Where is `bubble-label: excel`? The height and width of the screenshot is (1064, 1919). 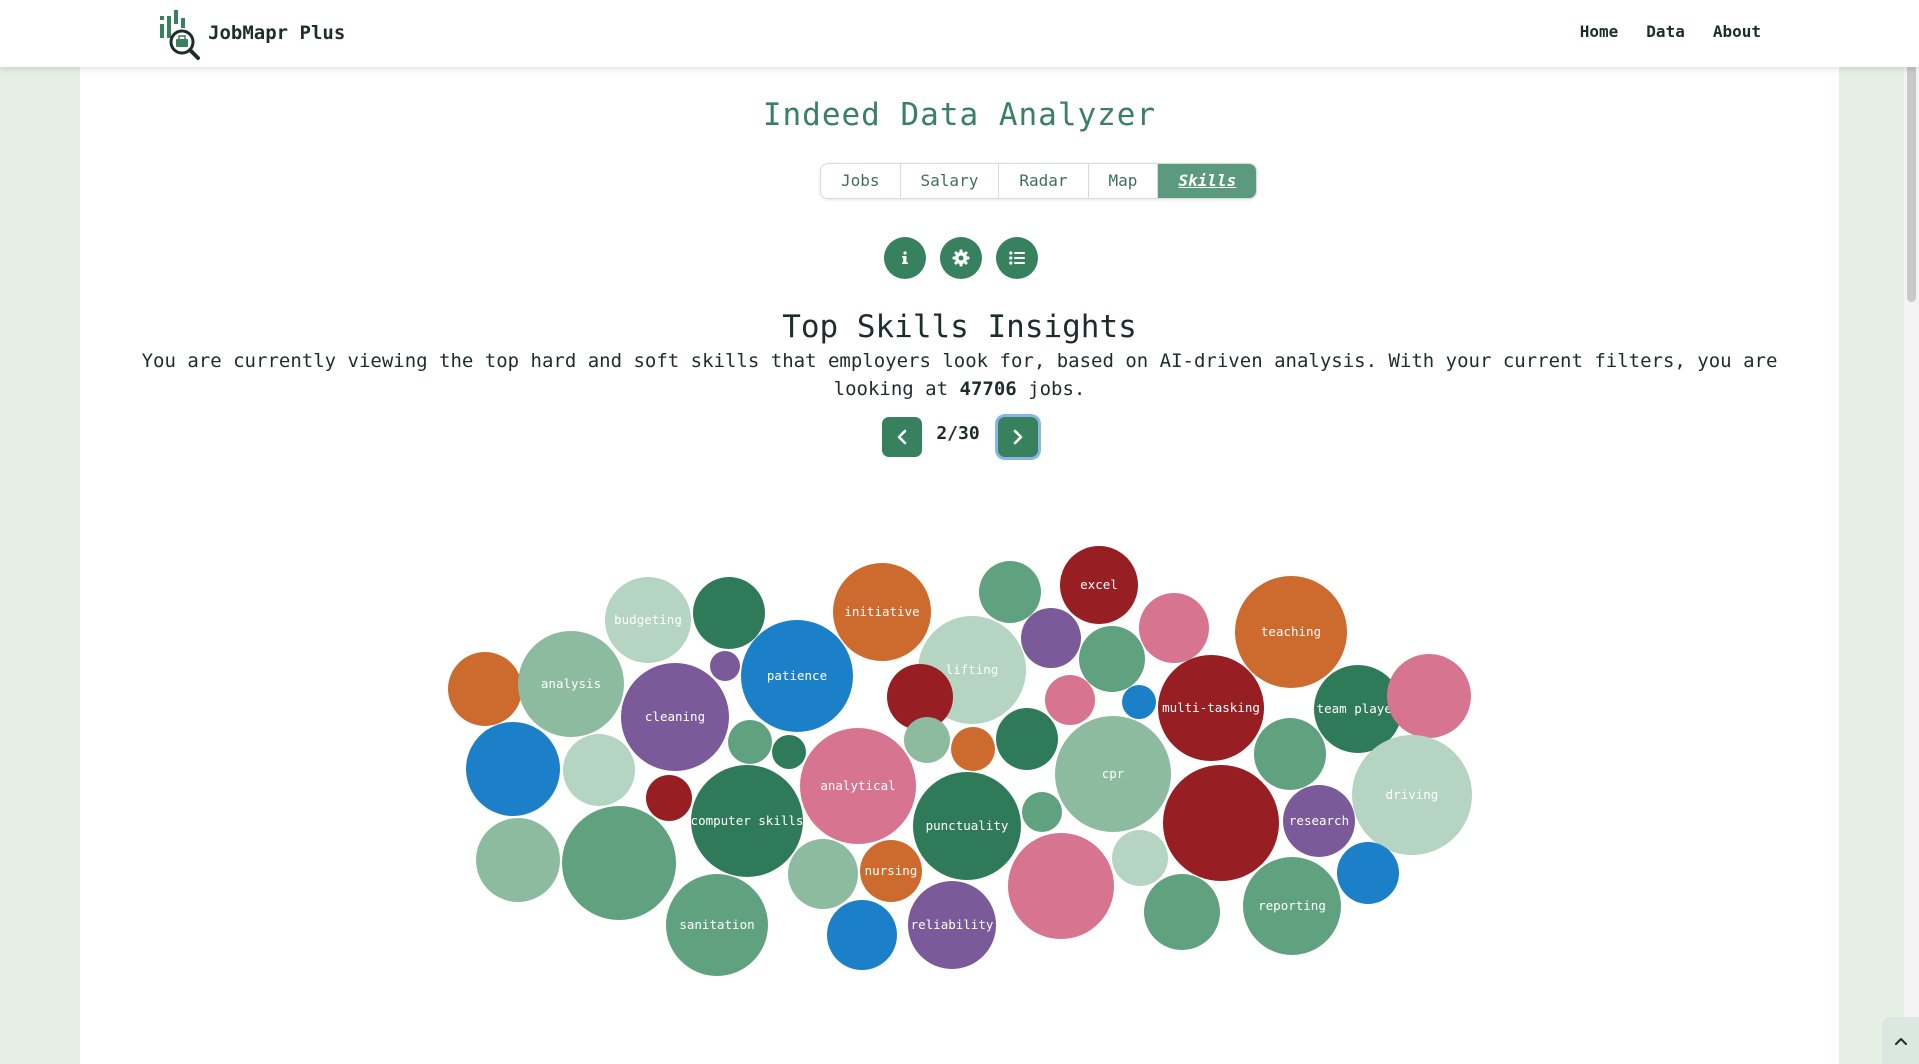
bubble-label: excel is located at coordinates (1099, 584).